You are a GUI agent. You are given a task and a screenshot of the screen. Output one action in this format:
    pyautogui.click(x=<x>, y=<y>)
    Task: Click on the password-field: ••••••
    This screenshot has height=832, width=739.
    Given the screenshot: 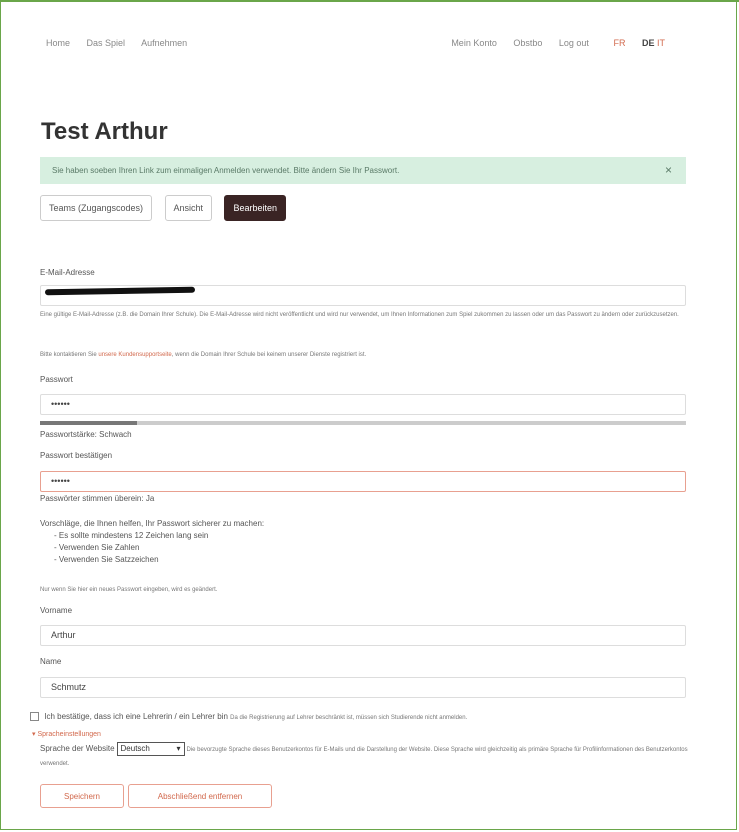 What is the action you would take?
    pyautogui.click(x=363, y=404)
    